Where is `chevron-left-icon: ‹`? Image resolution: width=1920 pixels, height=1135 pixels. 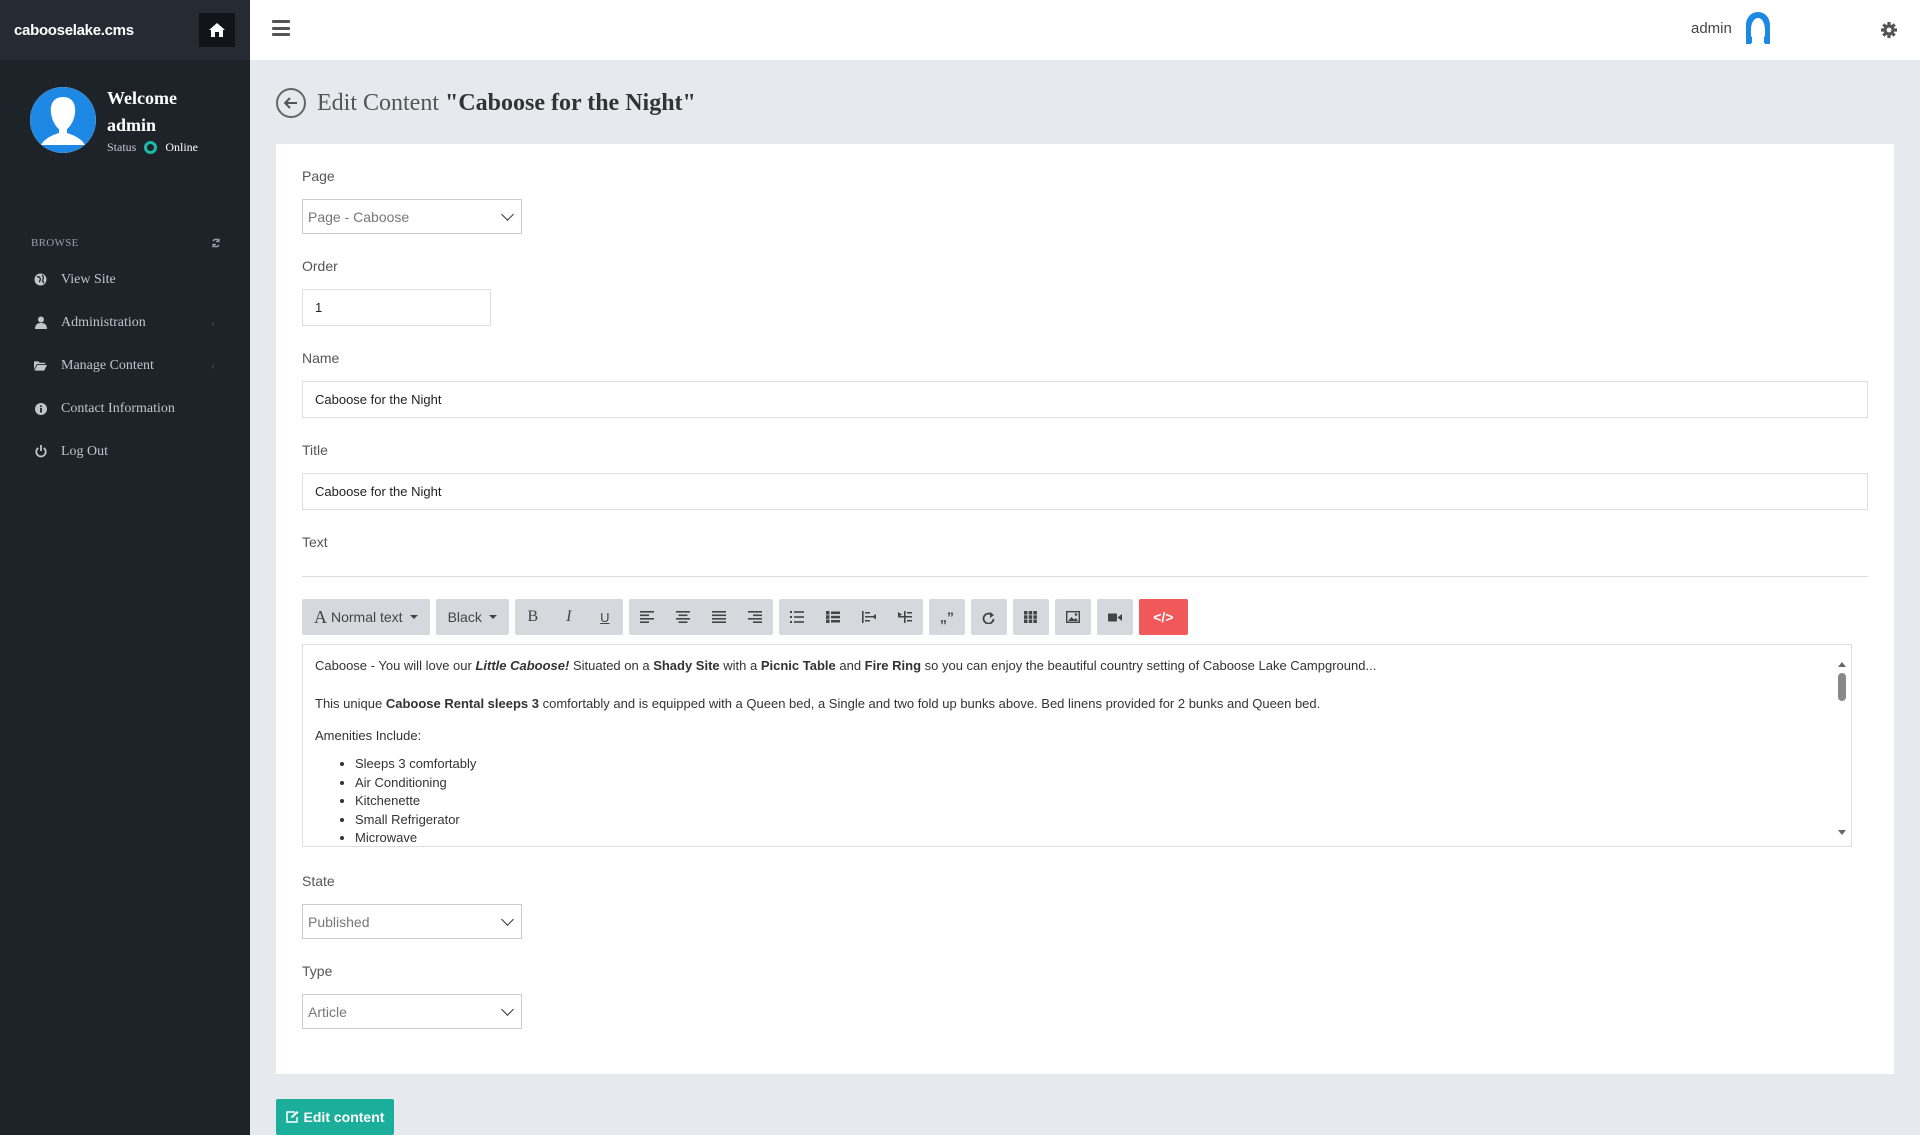 chevron-left-icon: ‹ is located at coordinates (213, 365).